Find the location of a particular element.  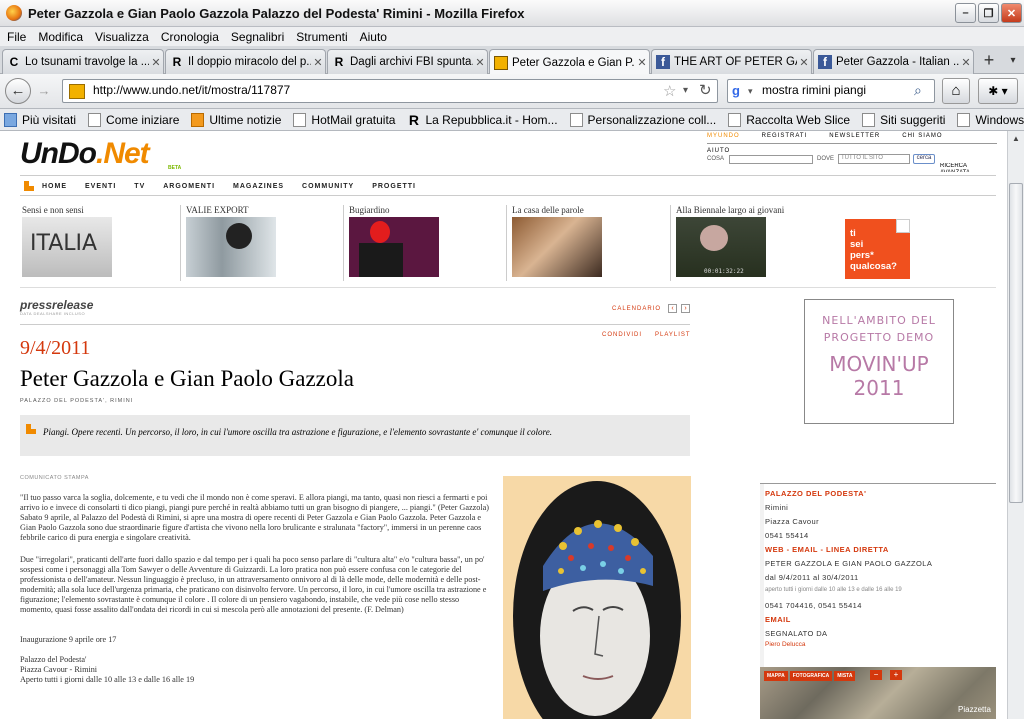

minimize-button: – is located at coordinates (965, 13).